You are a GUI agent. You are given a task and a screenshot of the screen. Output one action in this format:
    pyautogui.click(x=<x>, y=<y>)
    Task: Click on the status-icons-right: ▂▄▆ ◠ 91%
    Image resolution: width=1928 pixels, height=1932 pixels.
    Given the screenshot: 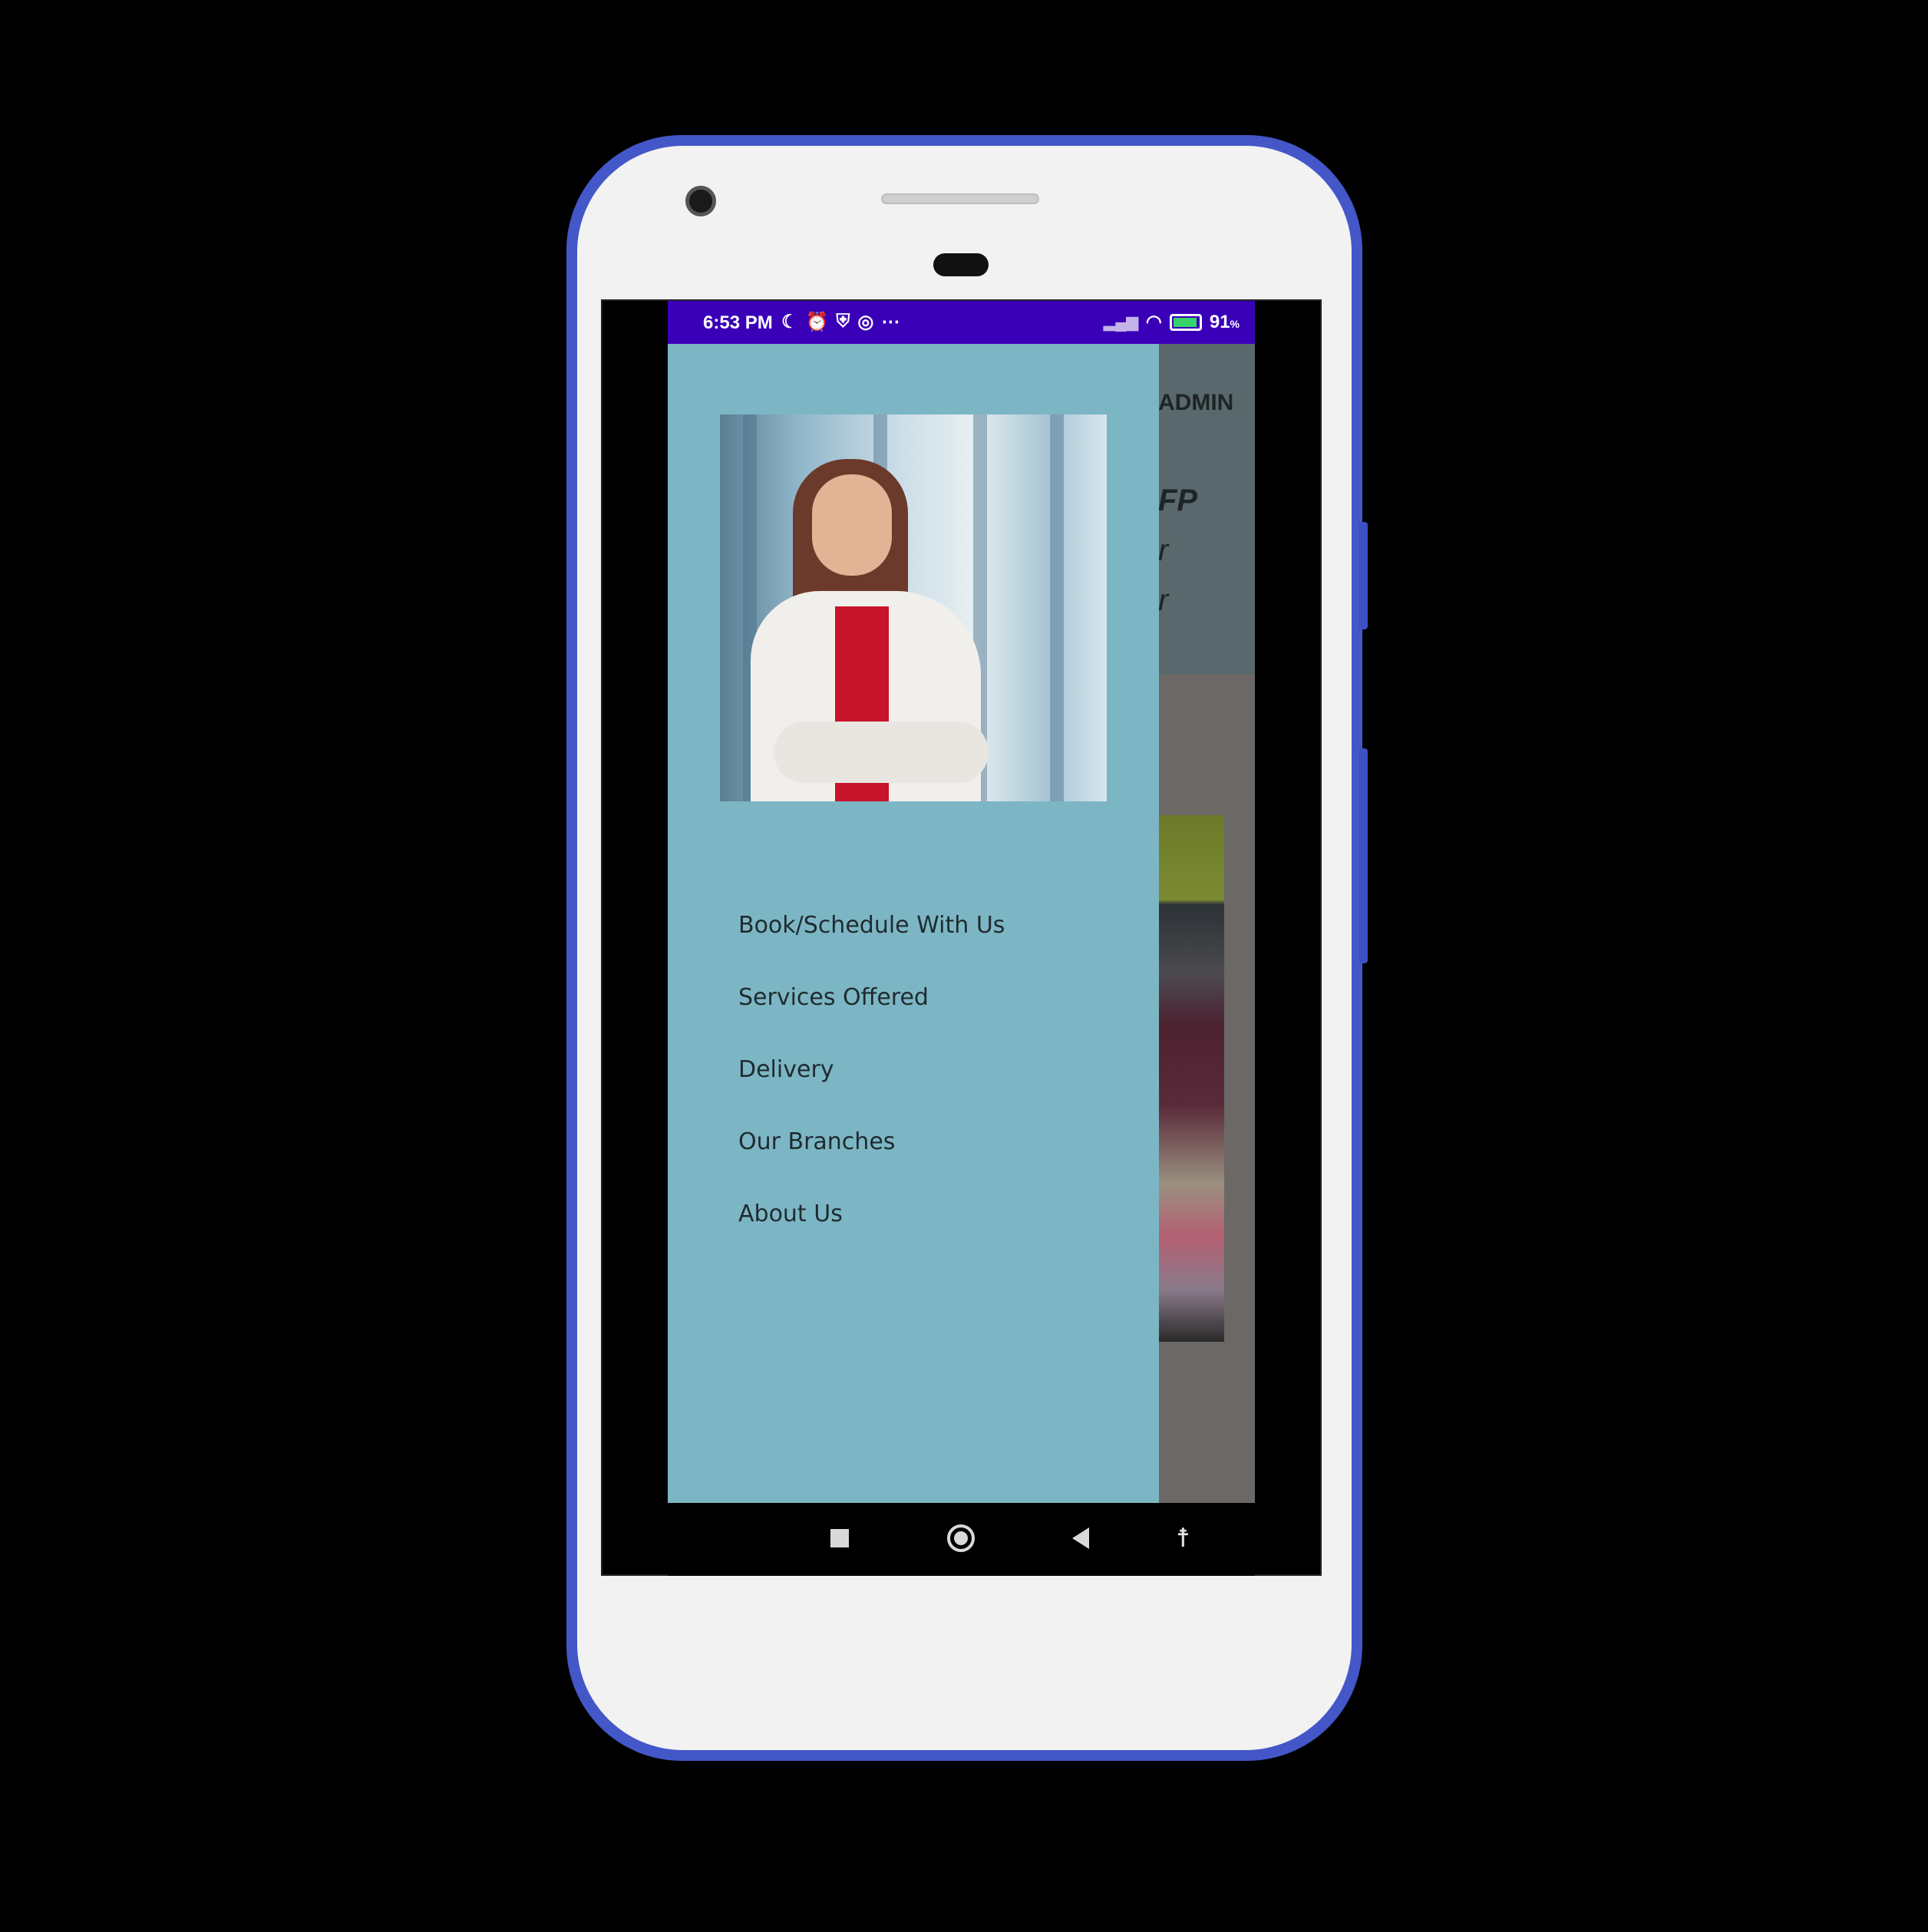 What is the action you would take?
    pyautogui.click(x=1172, y=322)
    